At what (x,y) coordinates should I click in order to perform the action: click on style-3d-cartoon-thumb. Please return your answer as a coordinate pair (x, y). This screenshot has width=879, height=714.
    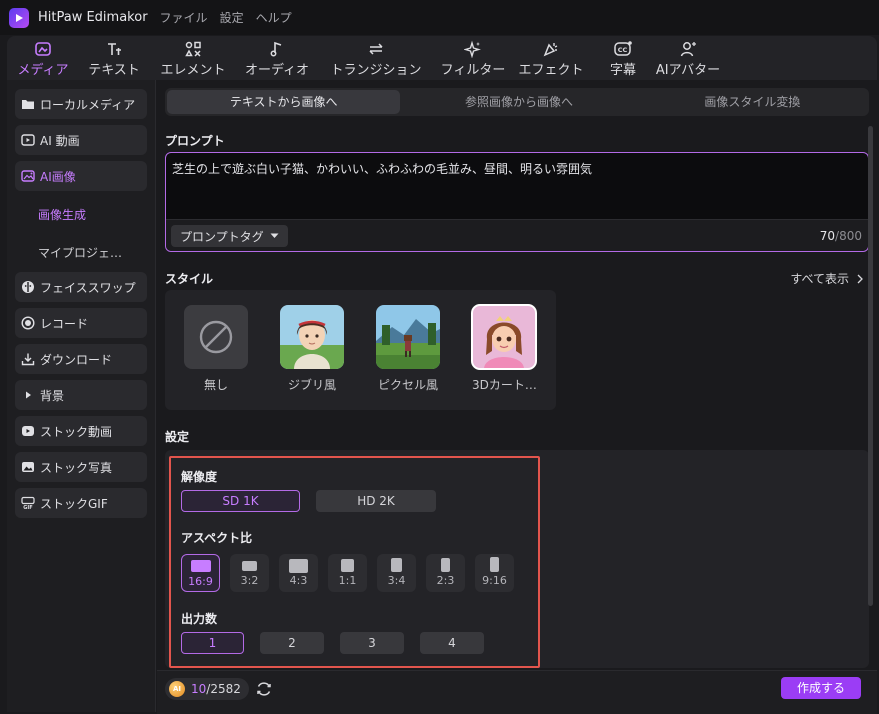
    Looking at the image, I should click on (504, 337).